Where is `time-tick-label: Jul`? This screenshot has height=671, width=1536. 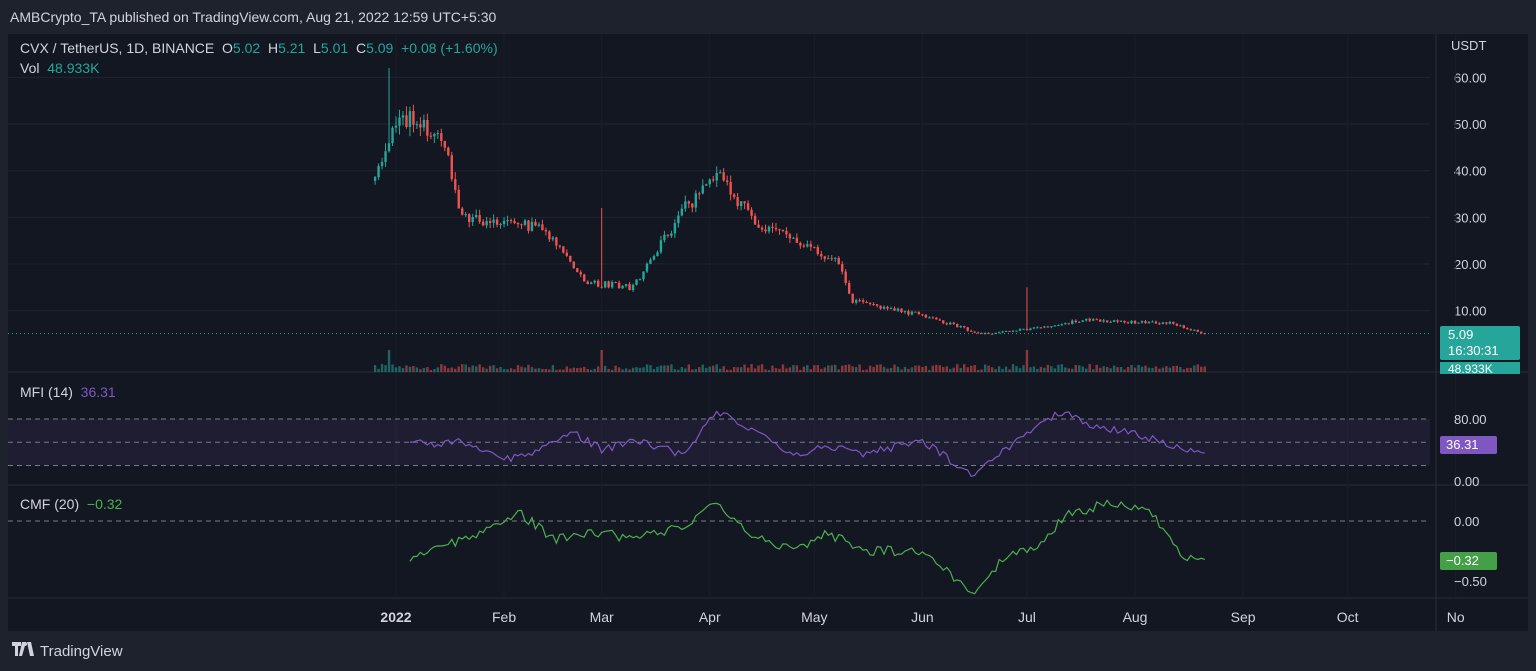 time-tick-label: Jul is located at coordinates (1027, 617).